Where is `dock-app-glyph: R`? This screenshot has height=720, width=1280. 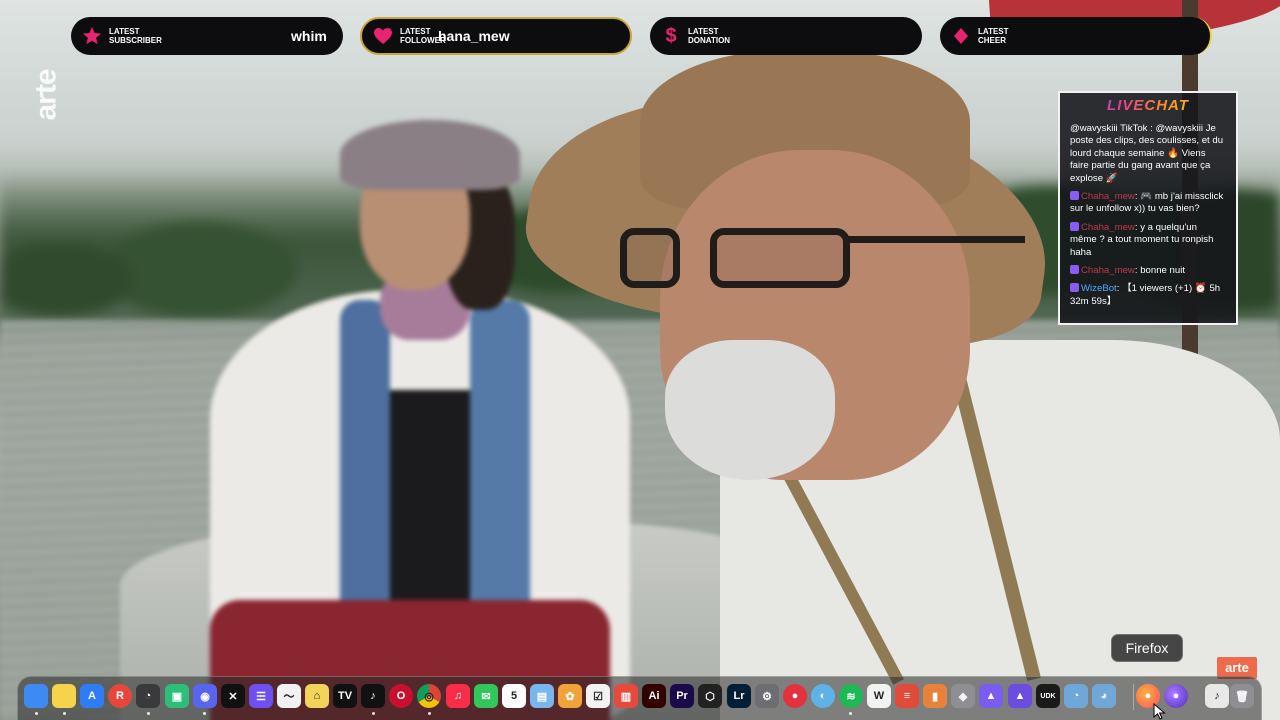 dock-app-glyph: R is located at coordinates (120, 696).